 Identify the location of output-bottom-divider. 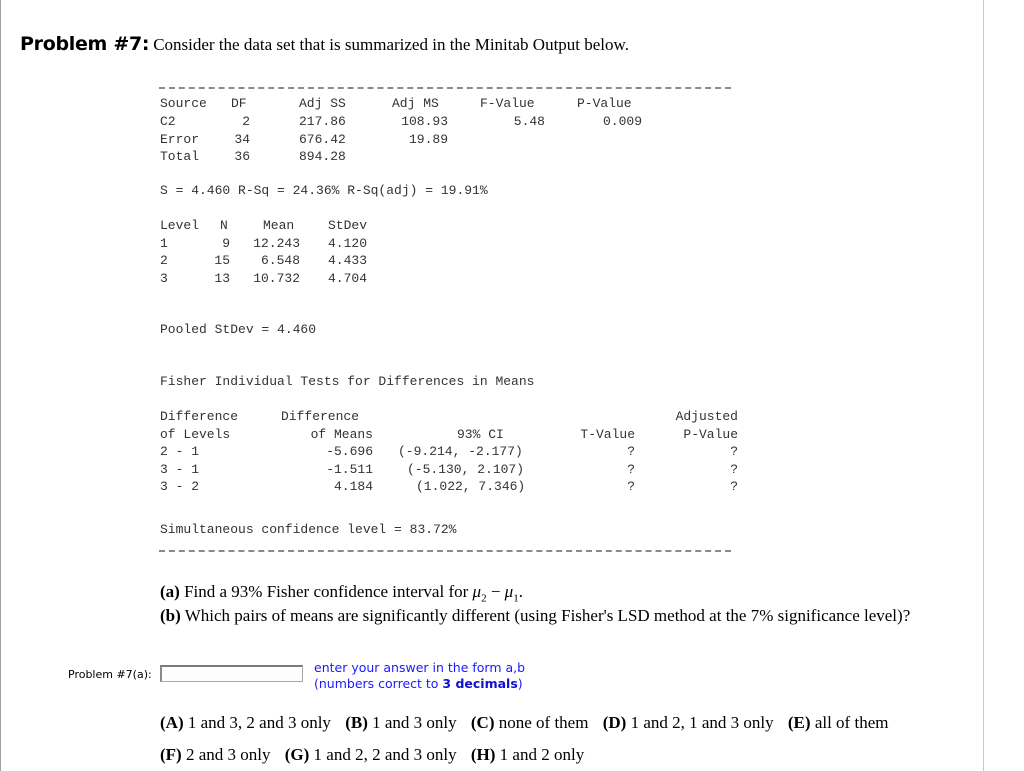
(445, 551).